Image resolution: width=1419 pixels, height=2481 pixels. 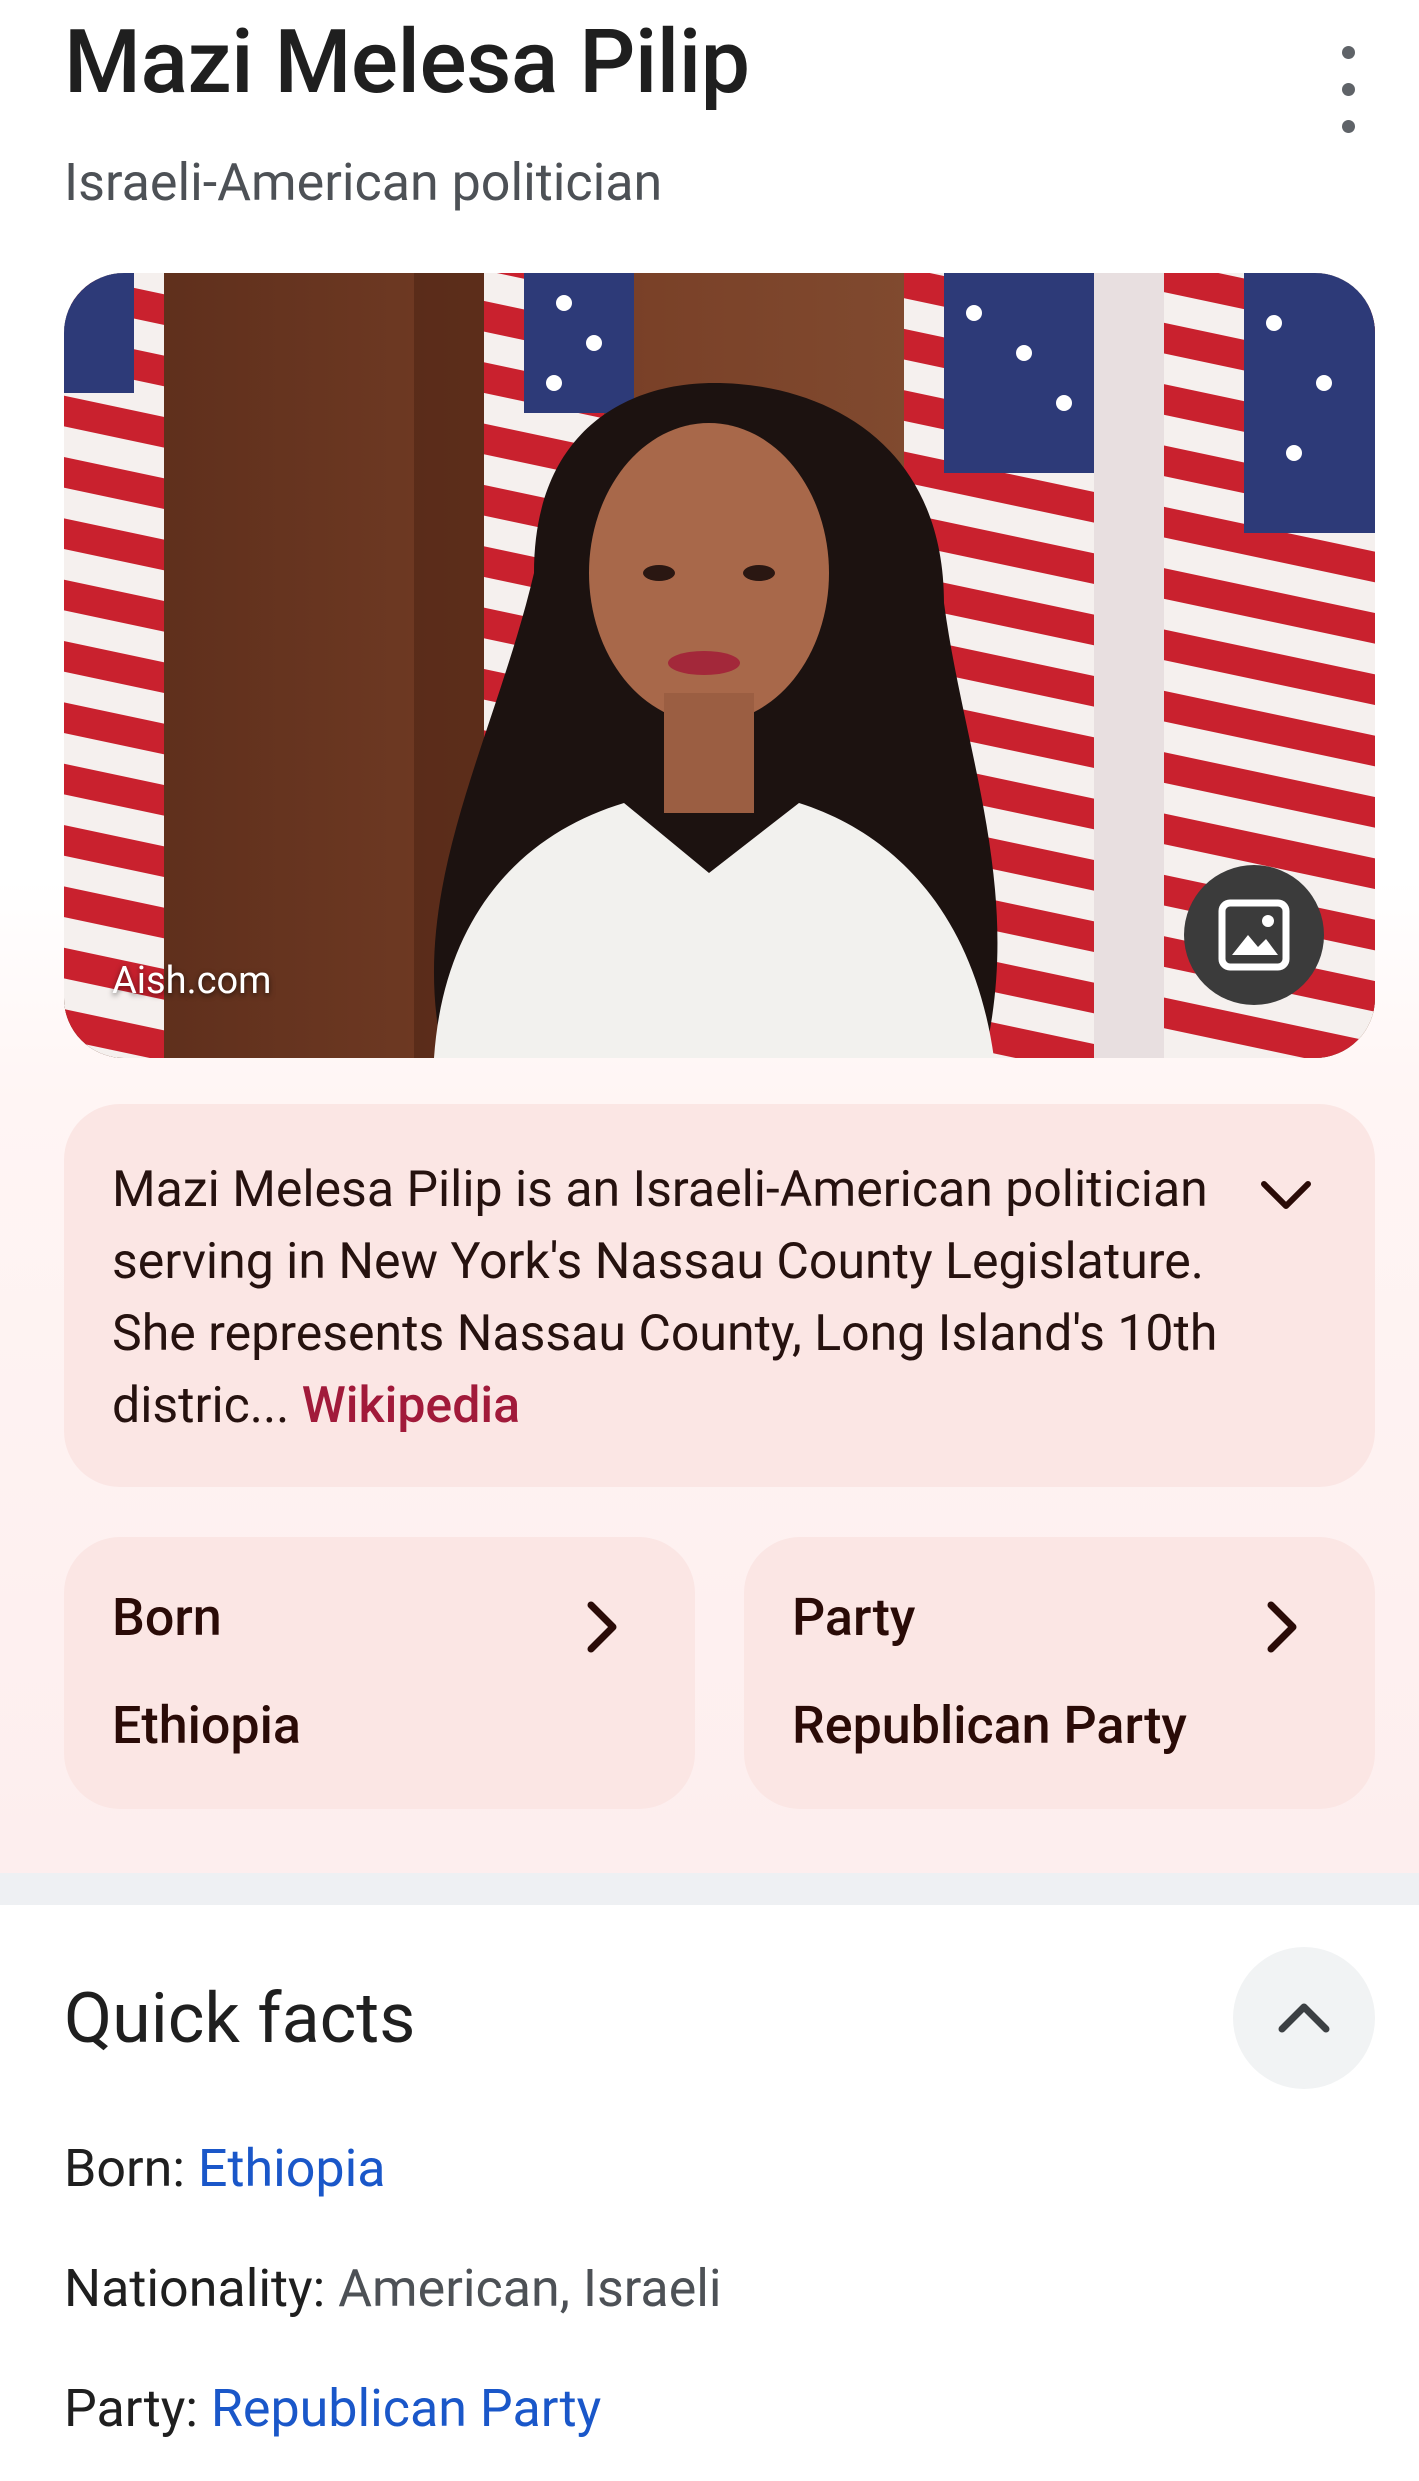 I want to click on fact-party-key: Party, so click(x=125, y=2408).